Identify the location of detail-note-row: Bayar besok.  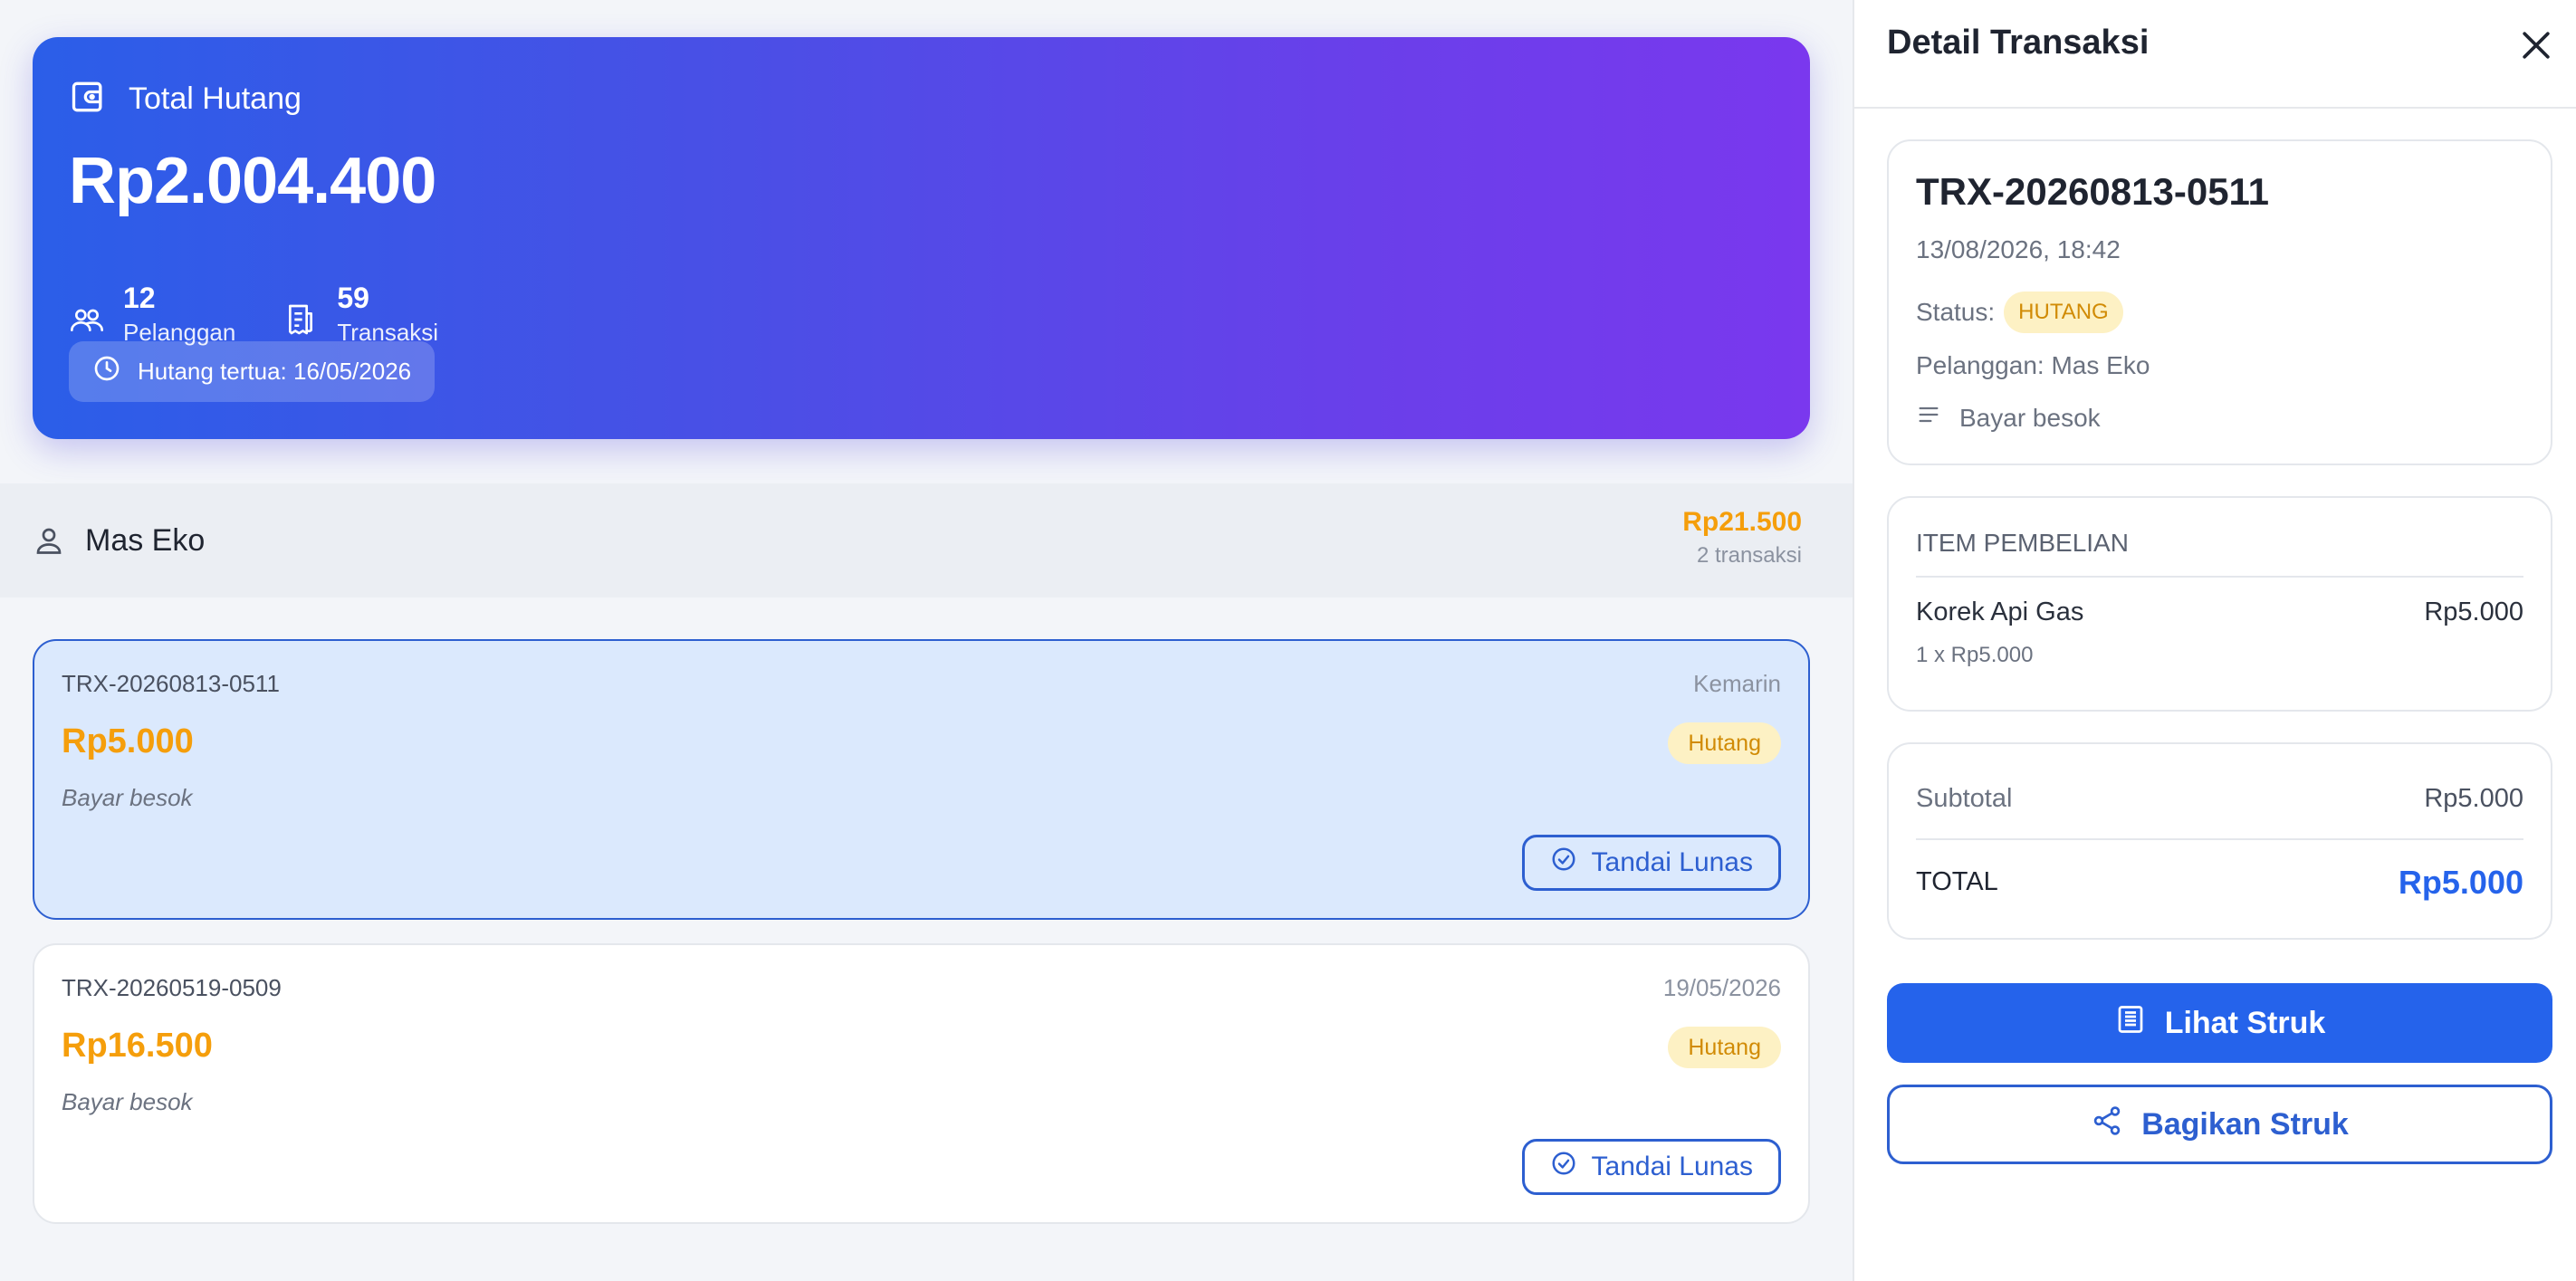
(2008, 418).